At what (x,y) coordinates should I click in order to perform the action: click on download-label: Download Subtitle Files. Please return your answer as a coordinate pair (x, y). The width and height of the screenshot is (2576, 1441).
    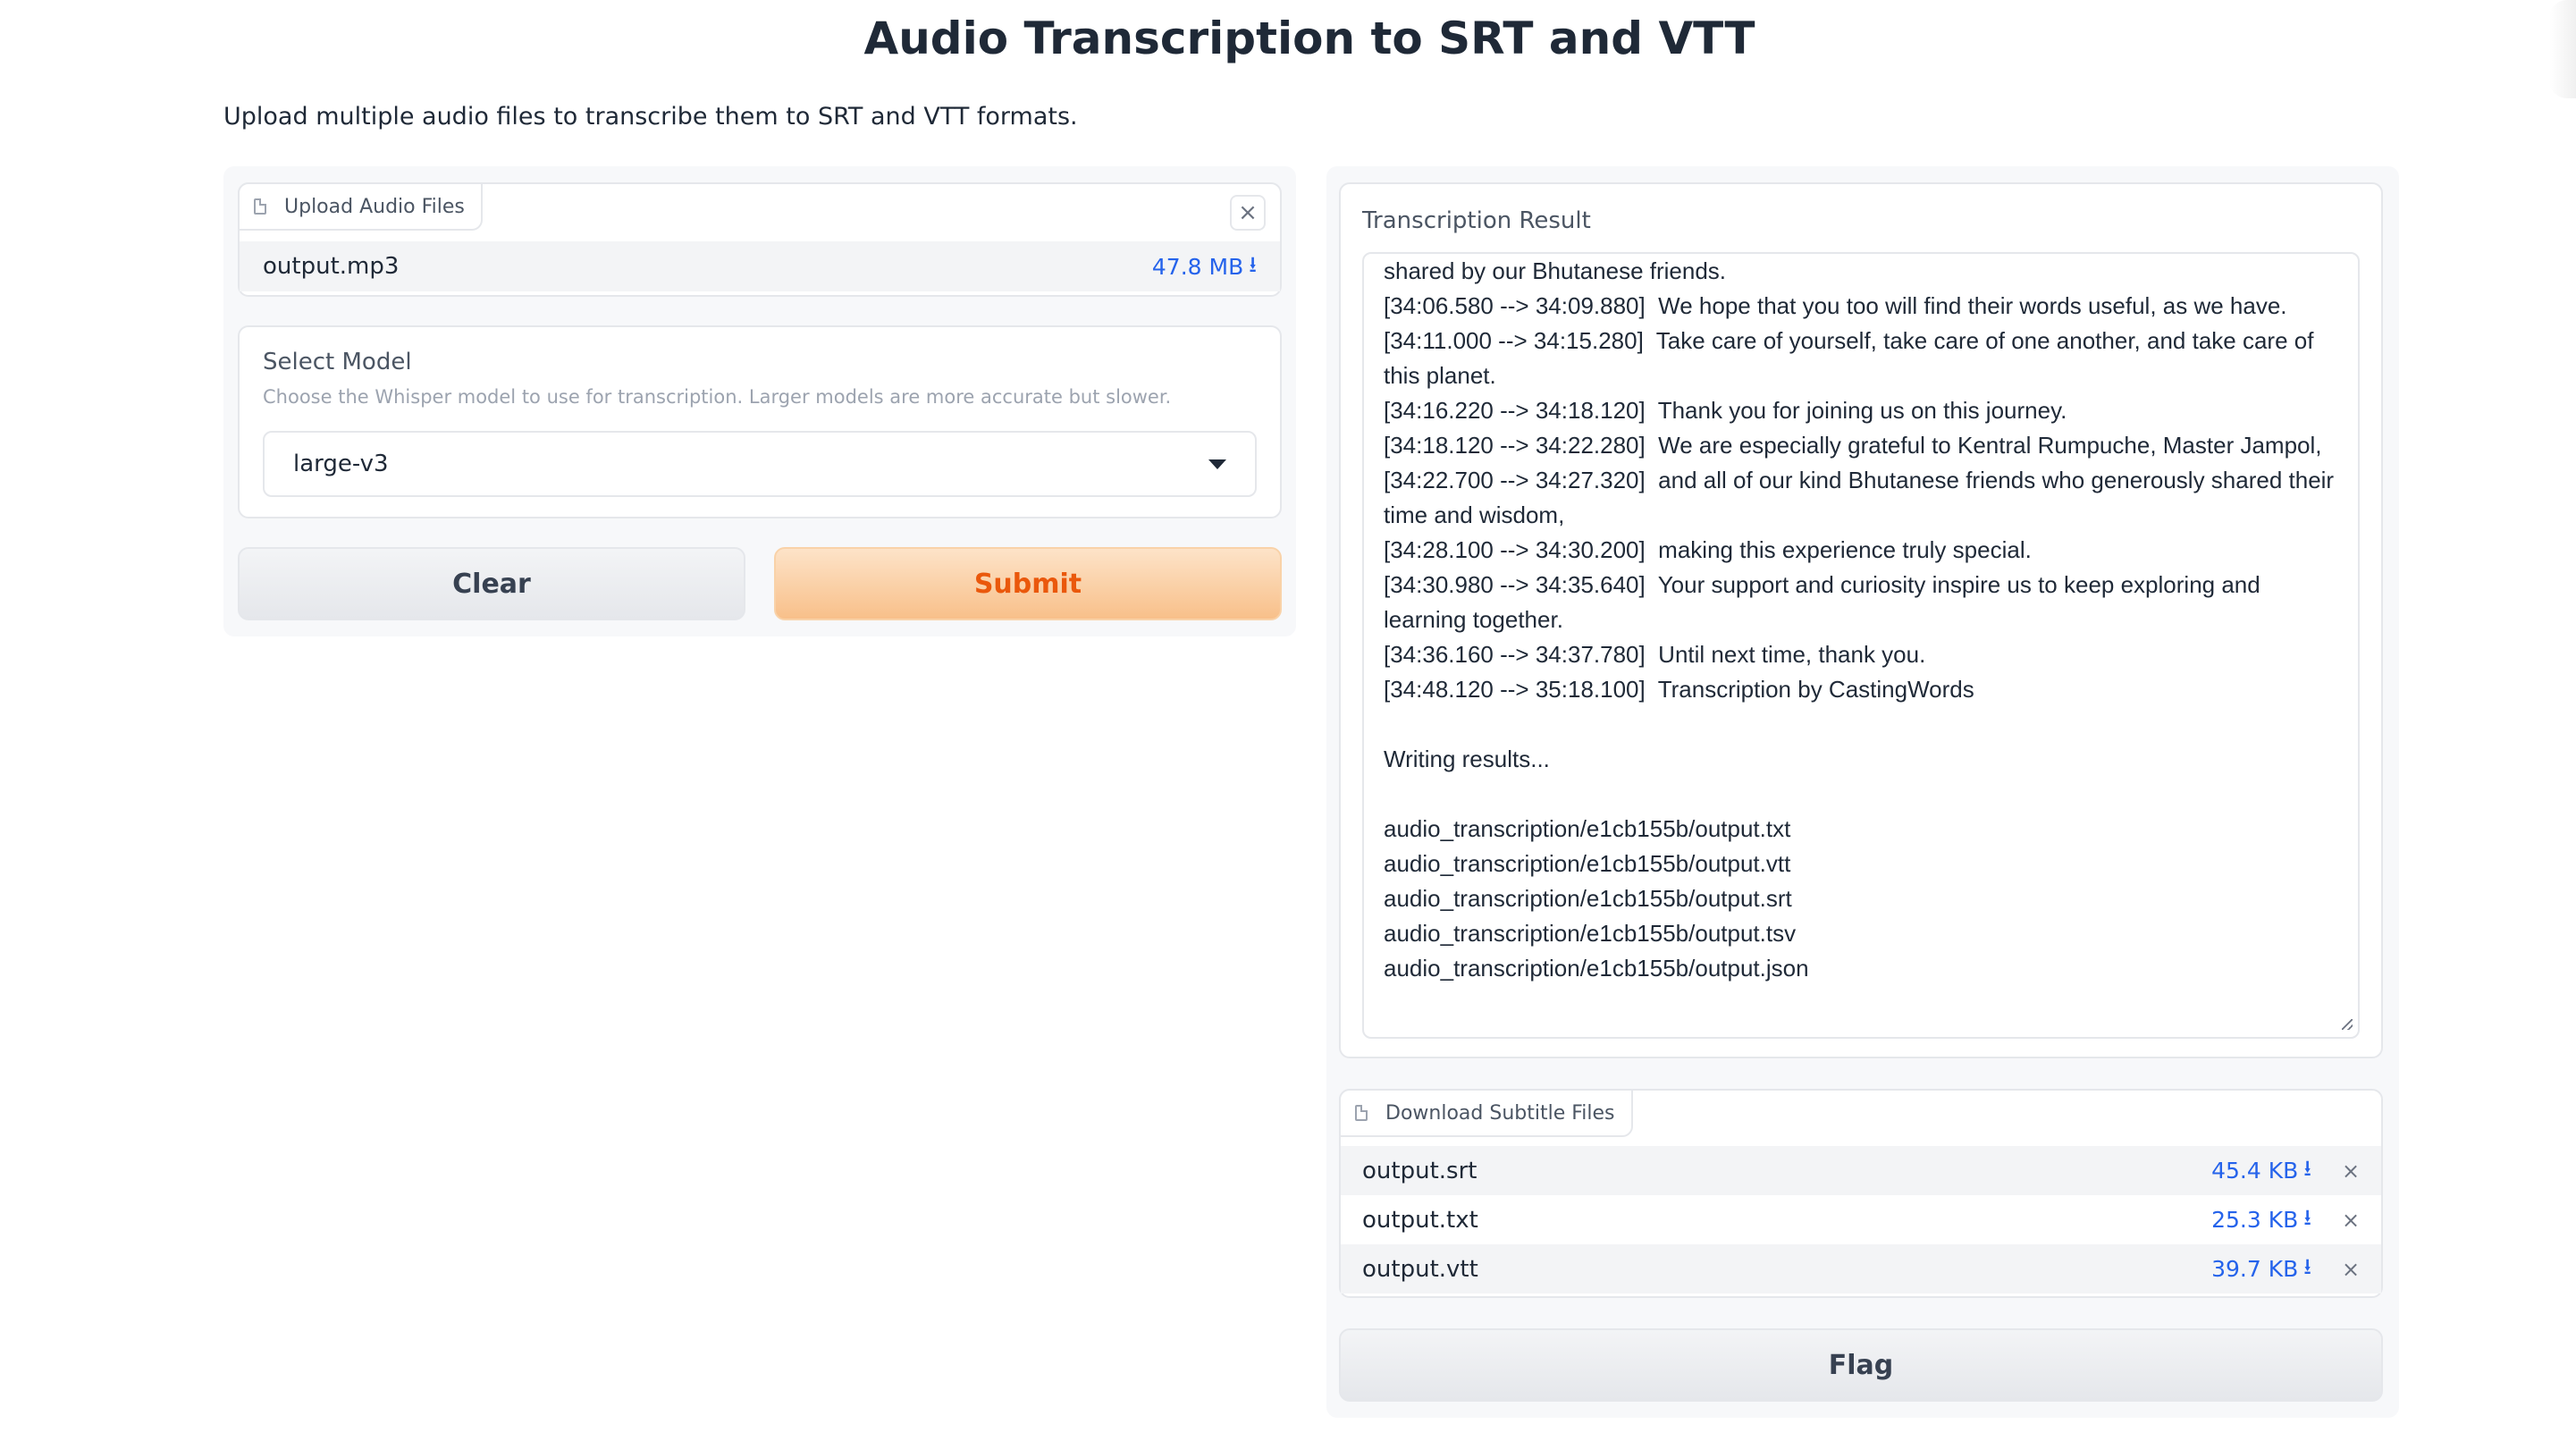
    Looking at the image, I should click on (1500, 1113).